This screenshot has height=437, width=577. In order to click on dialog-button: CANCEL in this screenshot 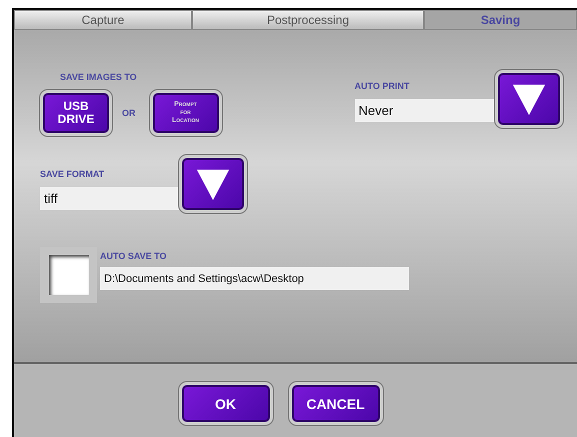, I will do `click(335, 403)`.